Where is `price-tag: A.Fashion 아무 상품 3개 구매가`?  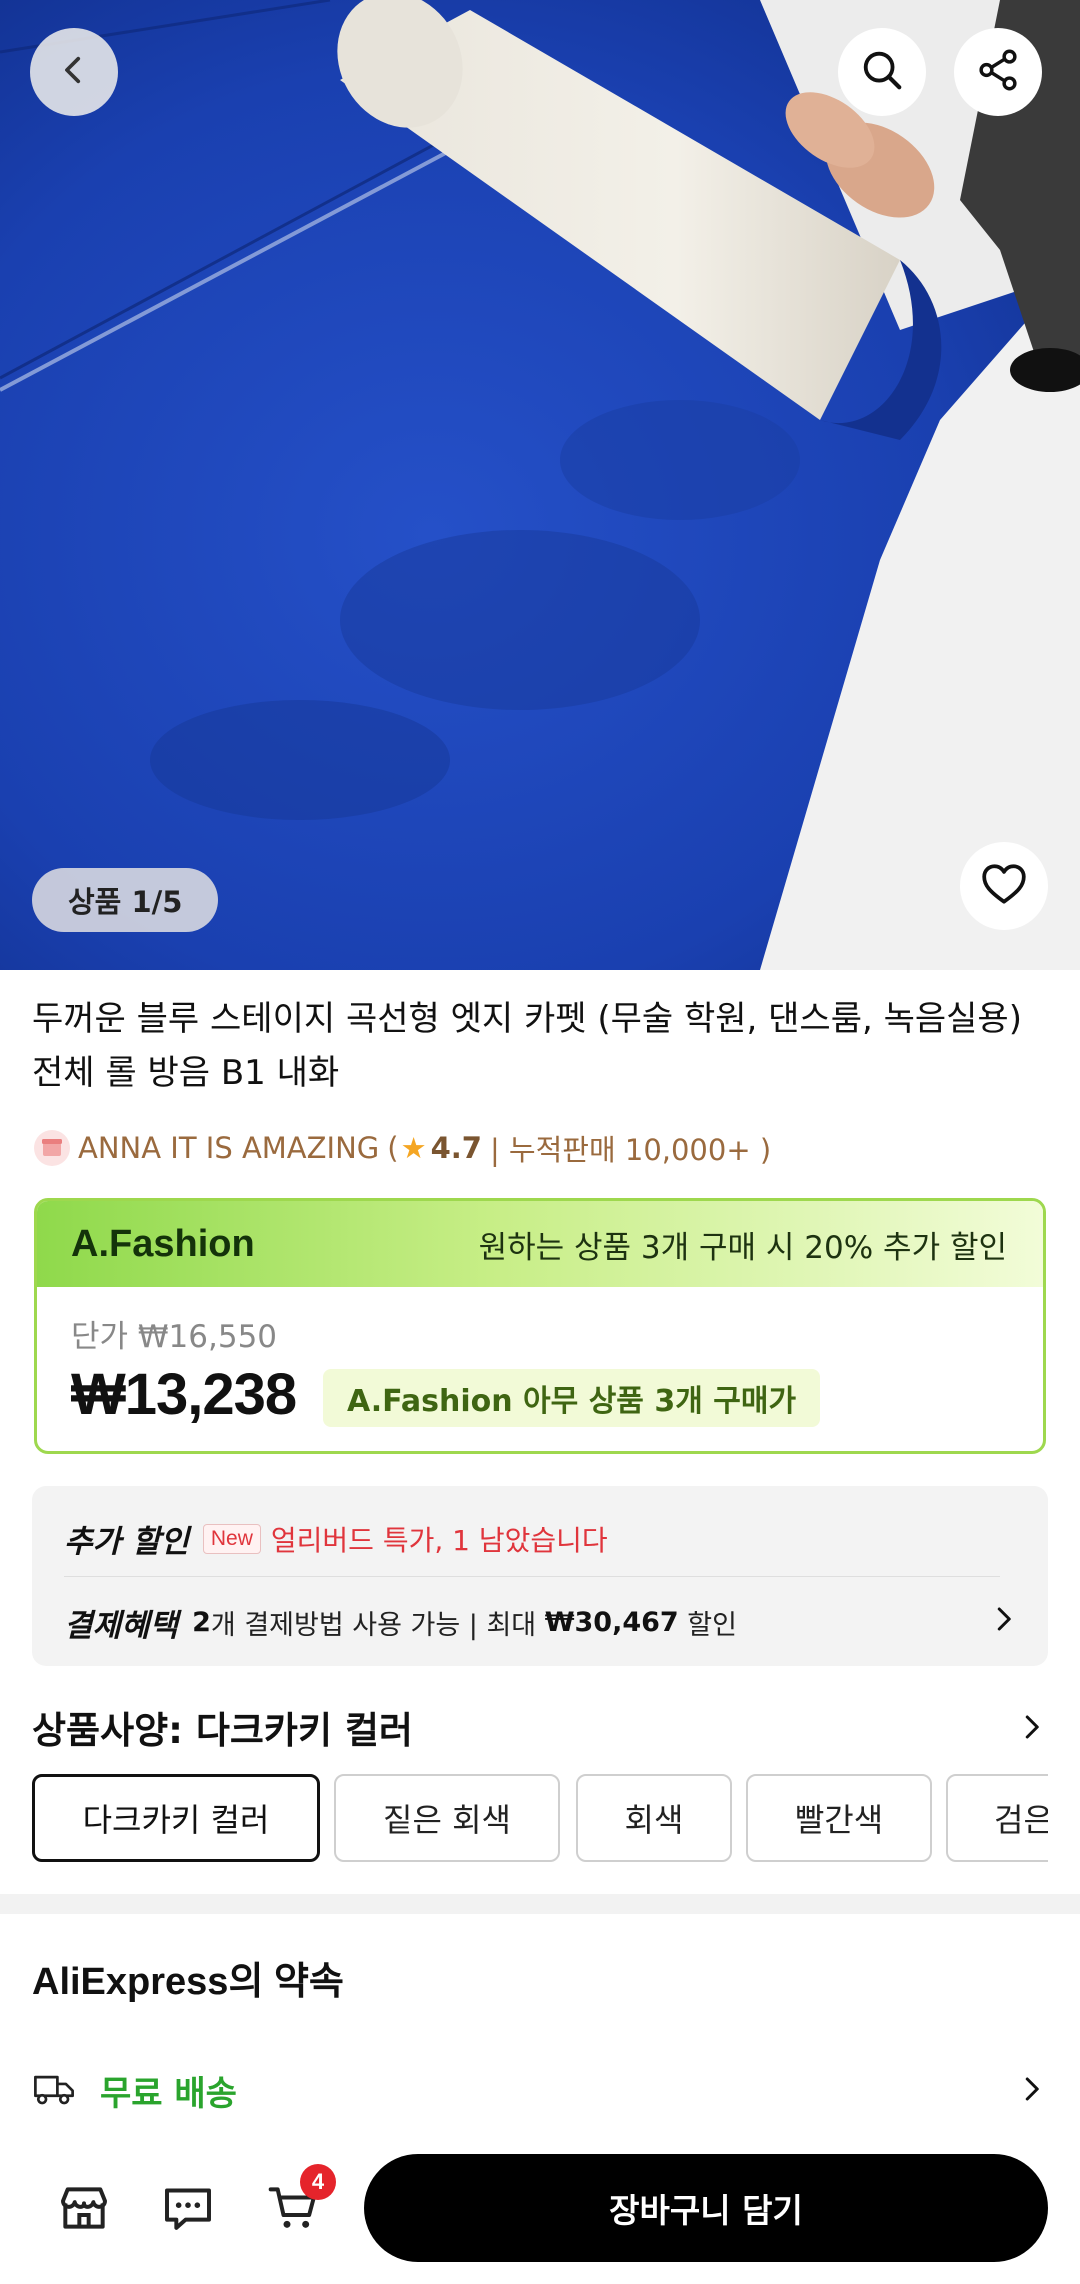
price-tag: A.Fashion 아무 상품 3개 구매가 is located at coordinates (572, 1398).